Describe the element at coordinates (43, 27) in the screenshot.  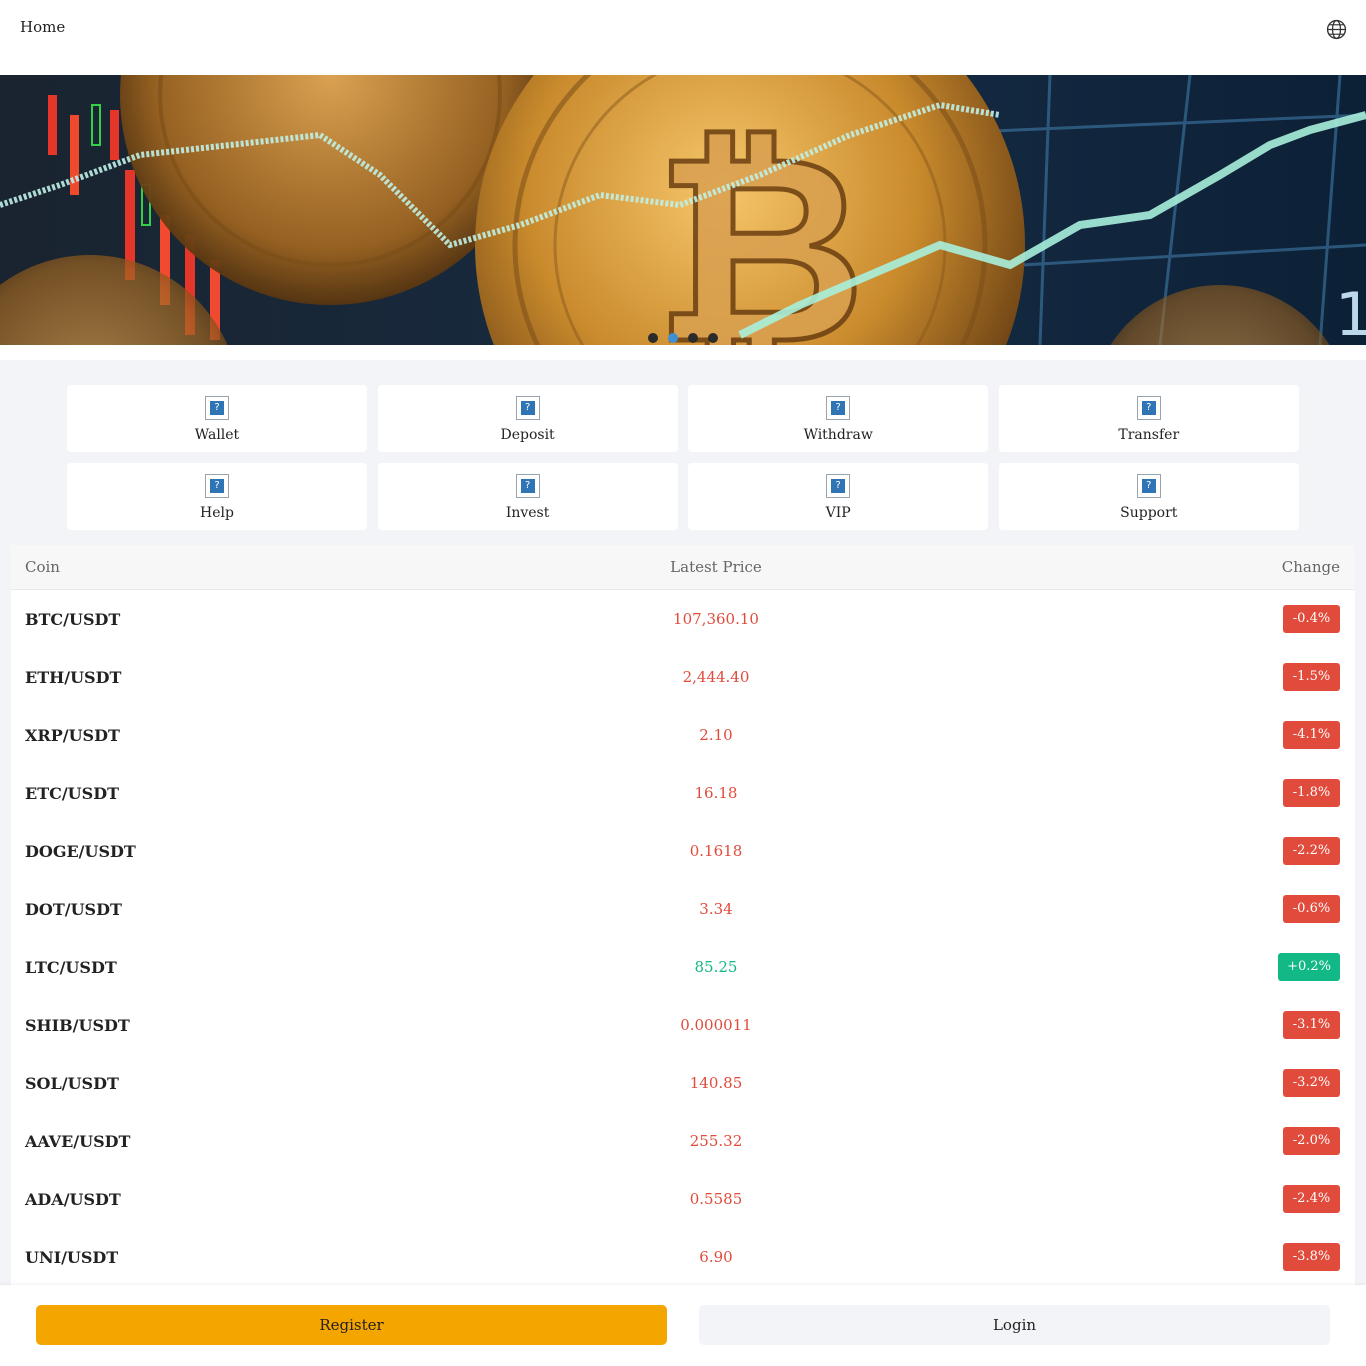
I see `page-title: Home` at that location.